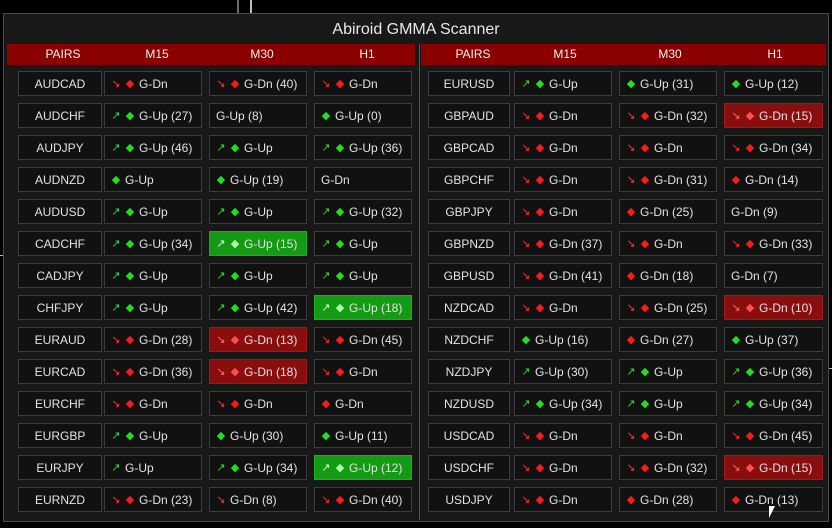 The image size is (832, 528). I want to click on pair-label: AUDUSD, so click(60, 211).